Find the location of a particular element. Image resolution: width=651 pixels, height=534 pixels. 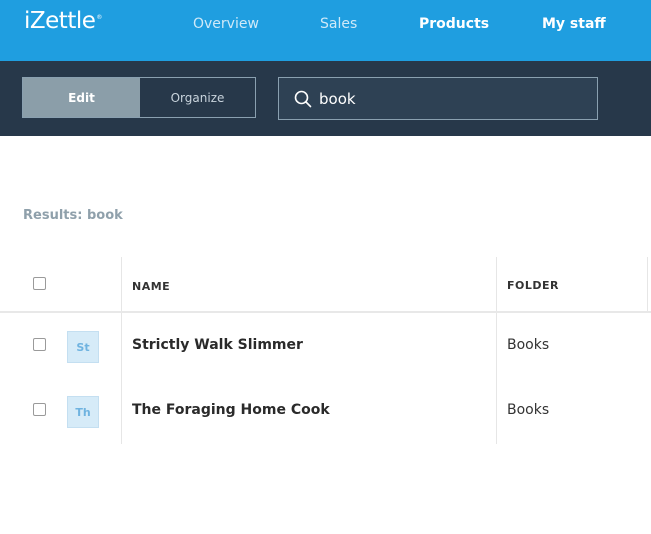

mode-segmented-control: Edit Organize is located at coordinates (139, 97).